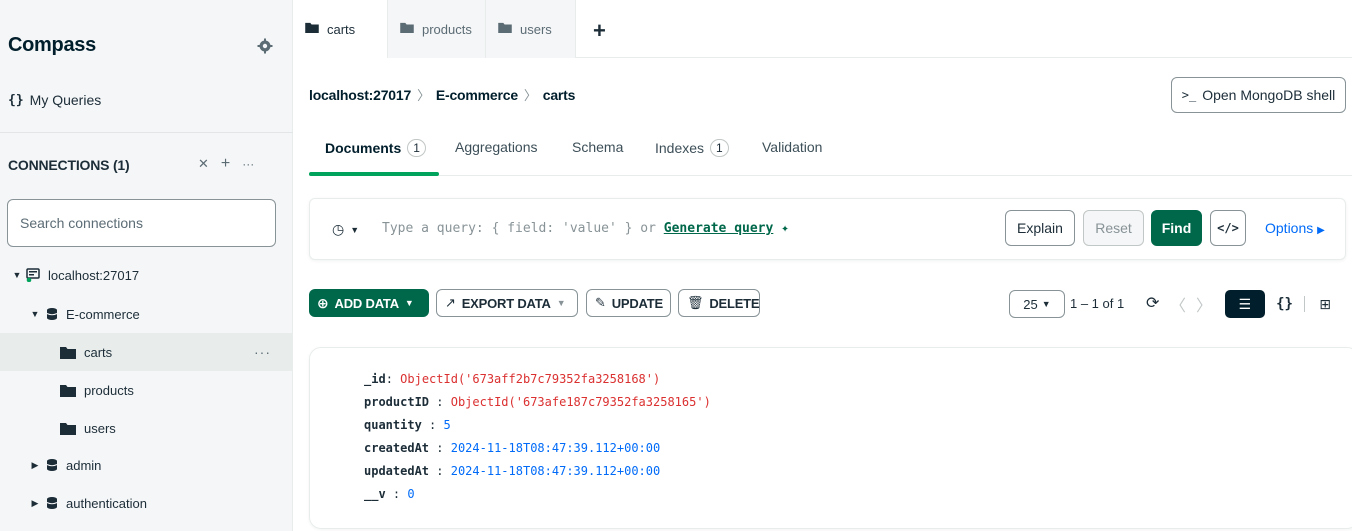 Image resolution: width=1352 pixels, height=531 pixels. Describe the element at coordinates (1245, 304) in the screenshot. I see `list-view-icon: ☰` at that location.